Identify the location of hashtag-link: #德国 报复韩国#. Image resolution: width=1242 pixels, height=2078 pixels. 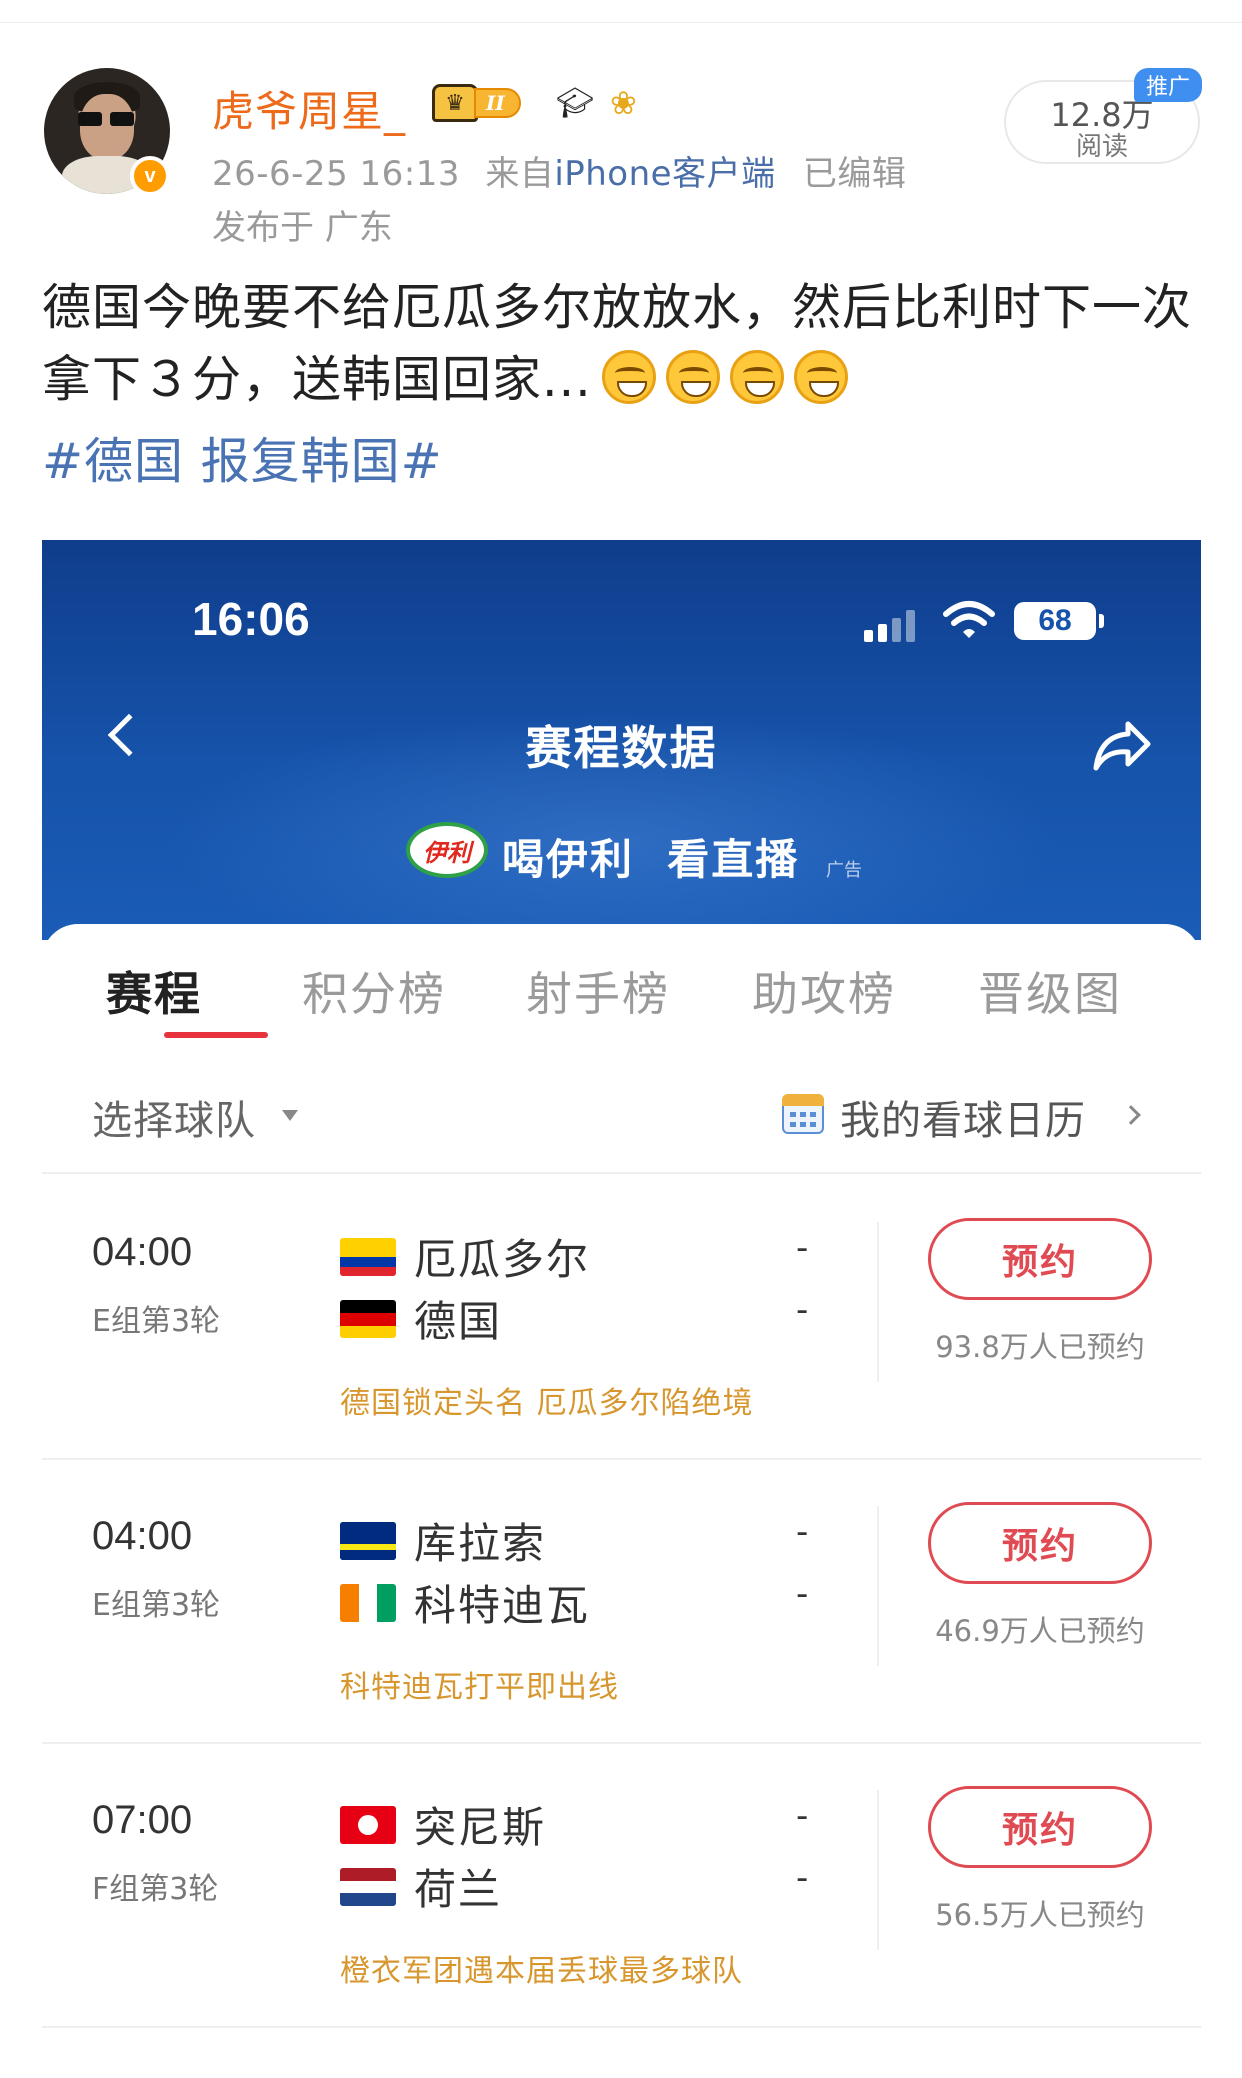
(242, 457).